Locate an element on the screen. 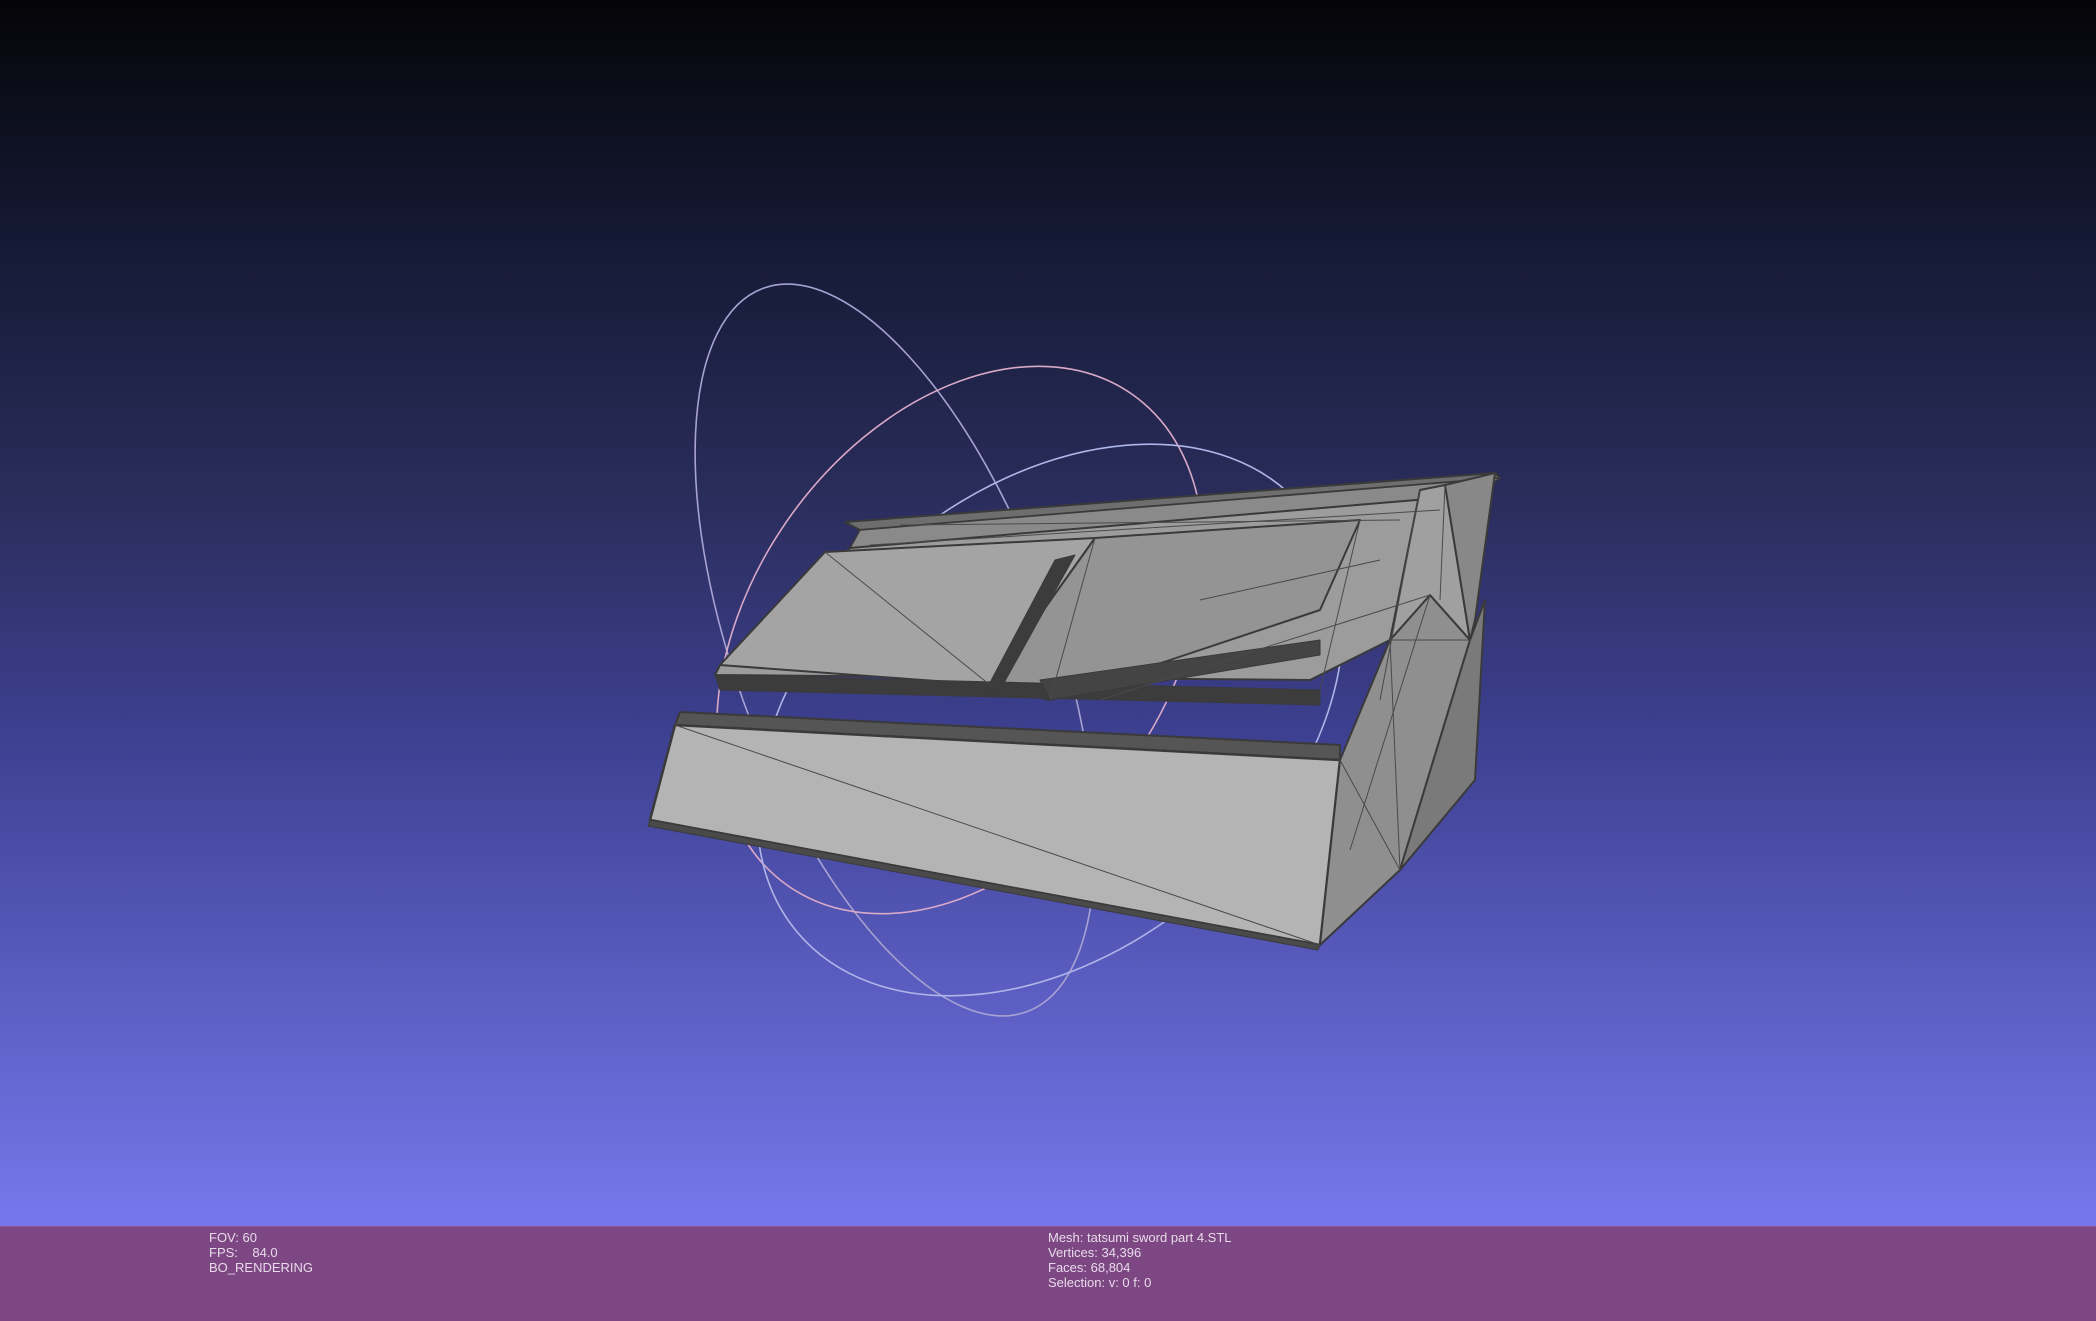 This screenshot has width=2096, height=1321. mesh-face is located at coordinates (995, 835).